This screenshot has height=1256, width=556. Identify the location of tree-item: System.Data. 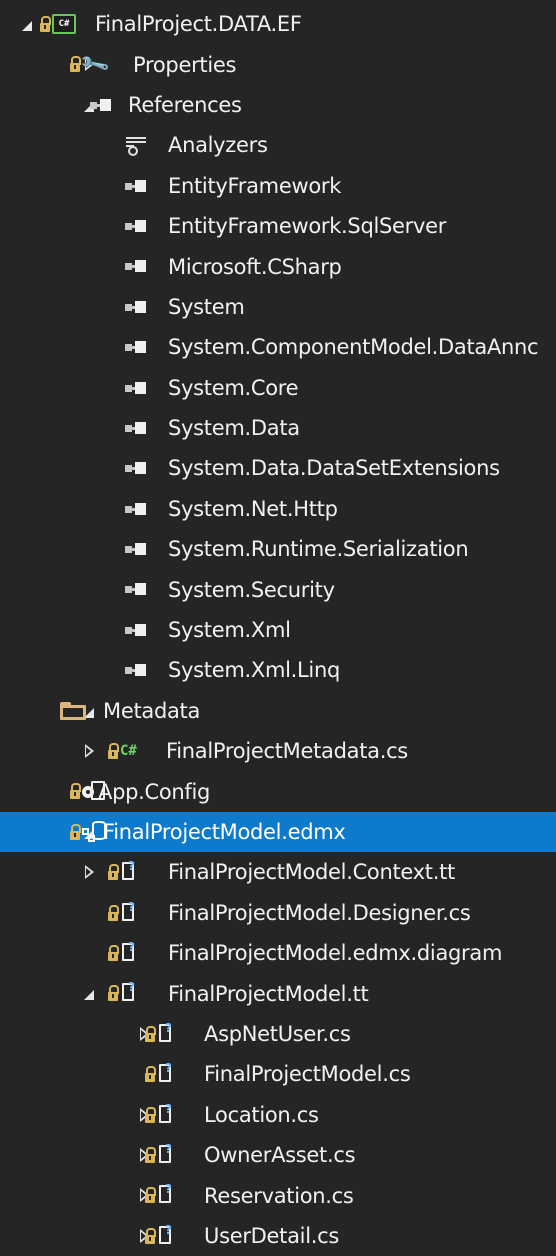
(278, 428).